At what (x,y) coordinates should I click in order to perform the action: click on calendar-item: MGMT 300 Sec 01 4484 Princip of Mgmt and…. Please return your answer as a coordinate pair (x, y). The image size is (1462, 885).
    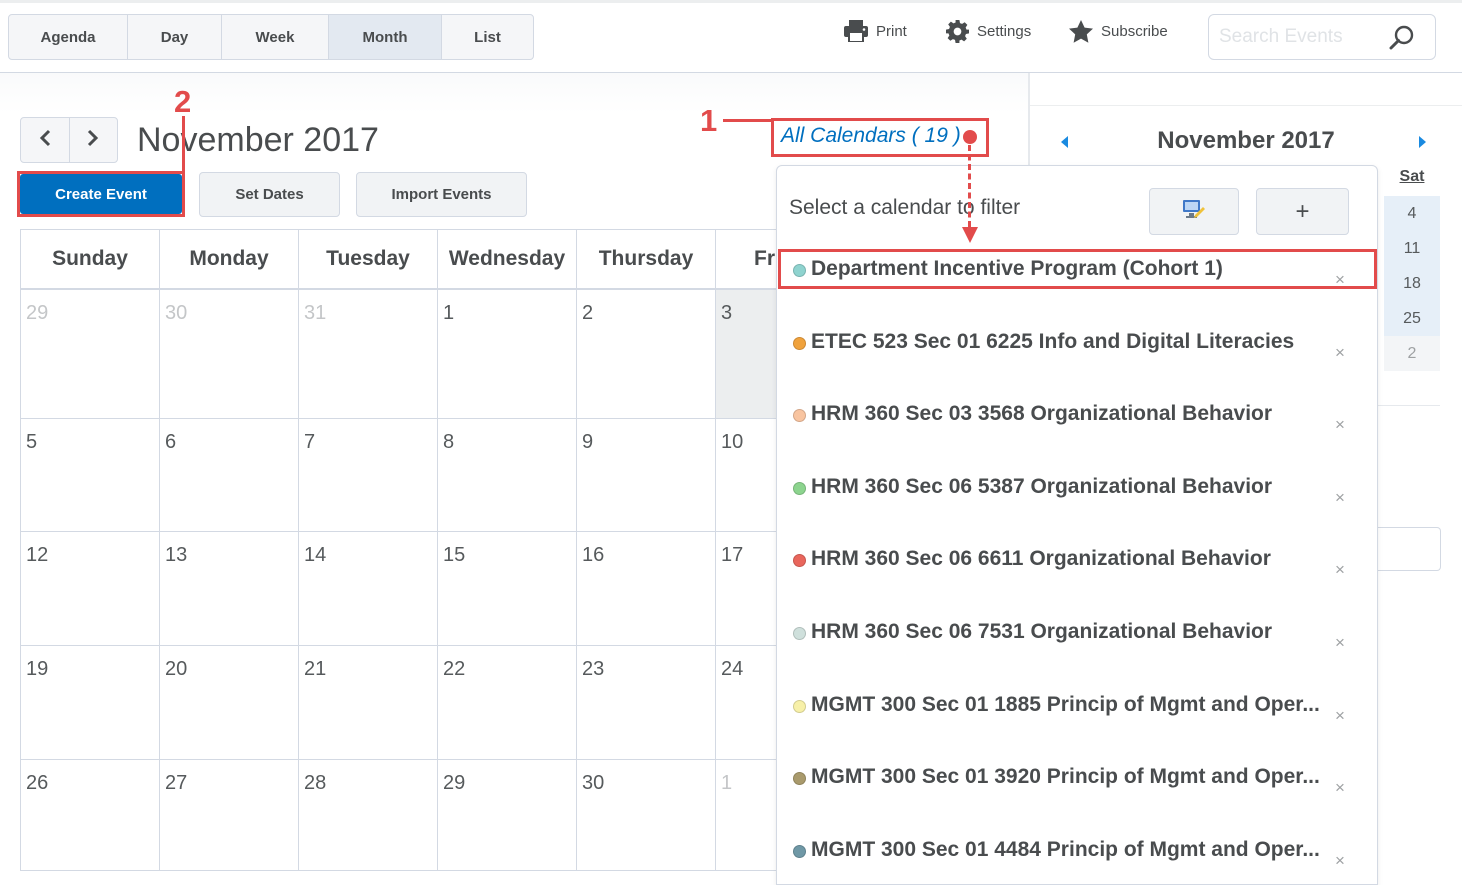
    Looking at the image, I should click on (1077, 860).